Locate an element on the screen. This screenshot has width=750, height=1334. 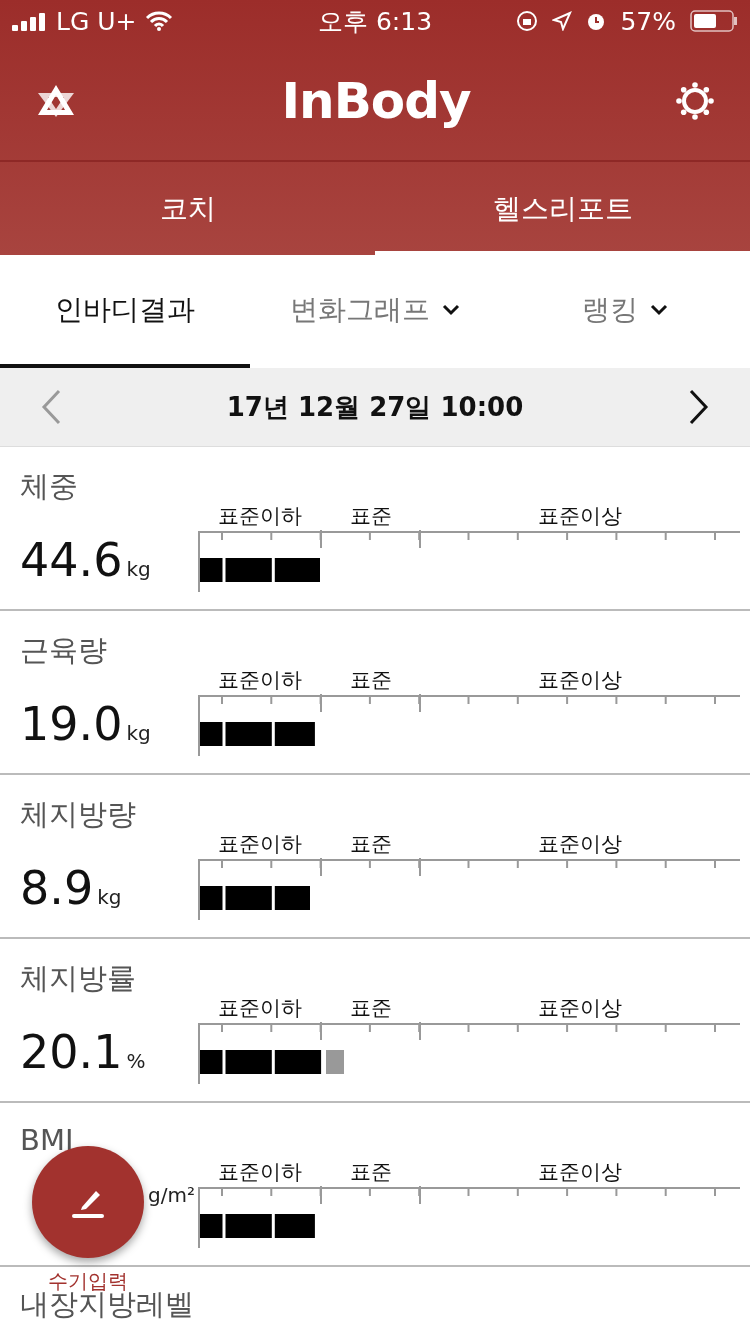
settings-icon is located at coordinates (695, 101).